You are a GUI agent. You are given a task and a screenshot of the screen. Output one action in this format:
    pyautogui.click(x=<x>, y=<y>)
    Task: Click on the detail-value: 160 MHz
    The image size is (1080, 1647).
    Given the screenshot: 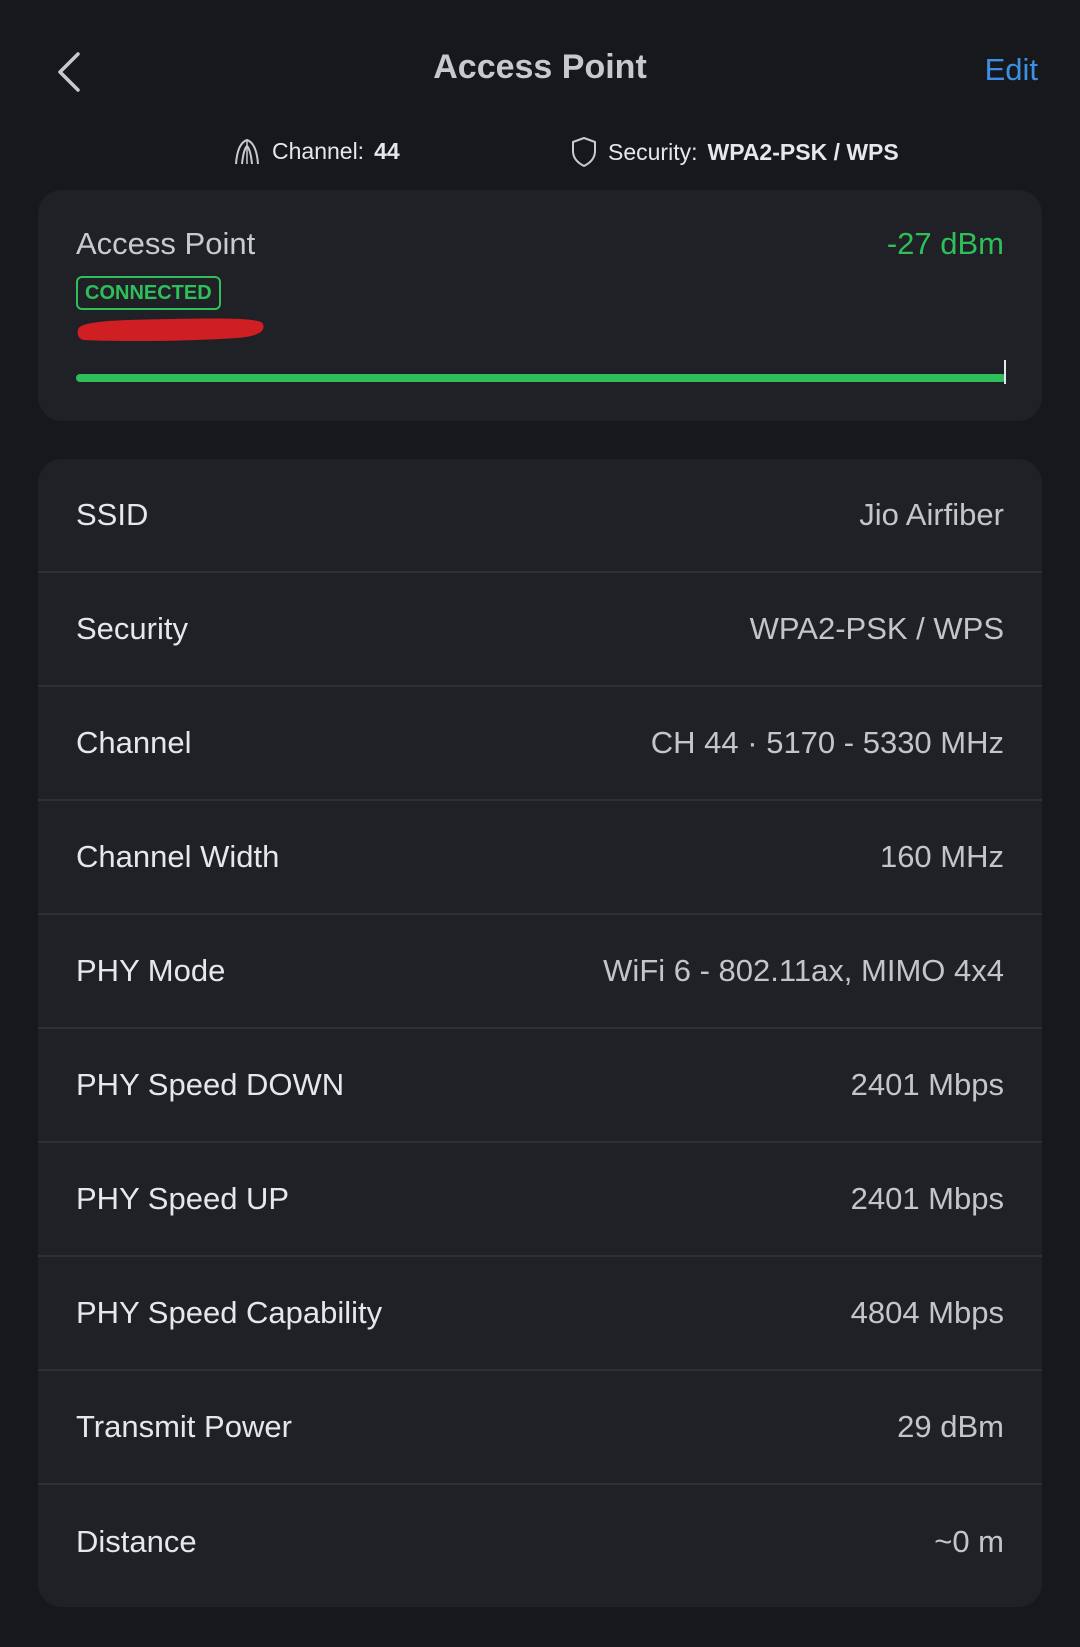 What is the action you would take?
    pyautogui.click(x=941, y=856)
    